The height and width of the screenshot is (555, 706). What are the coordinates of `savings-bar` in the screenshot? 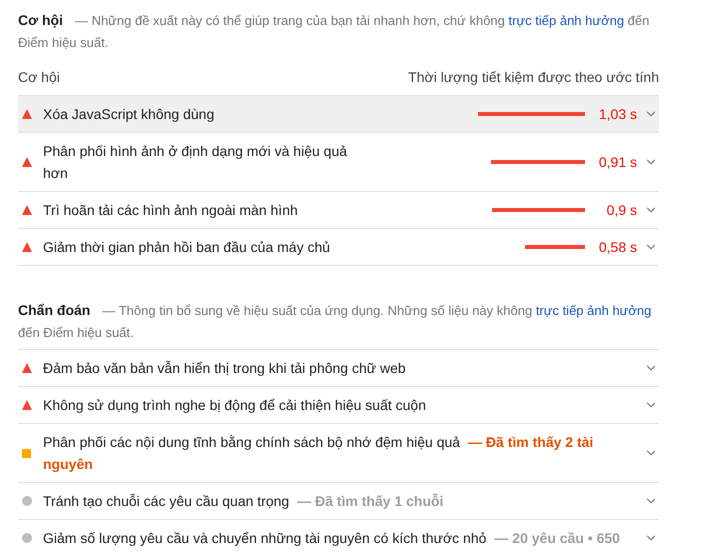 It's located at (555, 247).